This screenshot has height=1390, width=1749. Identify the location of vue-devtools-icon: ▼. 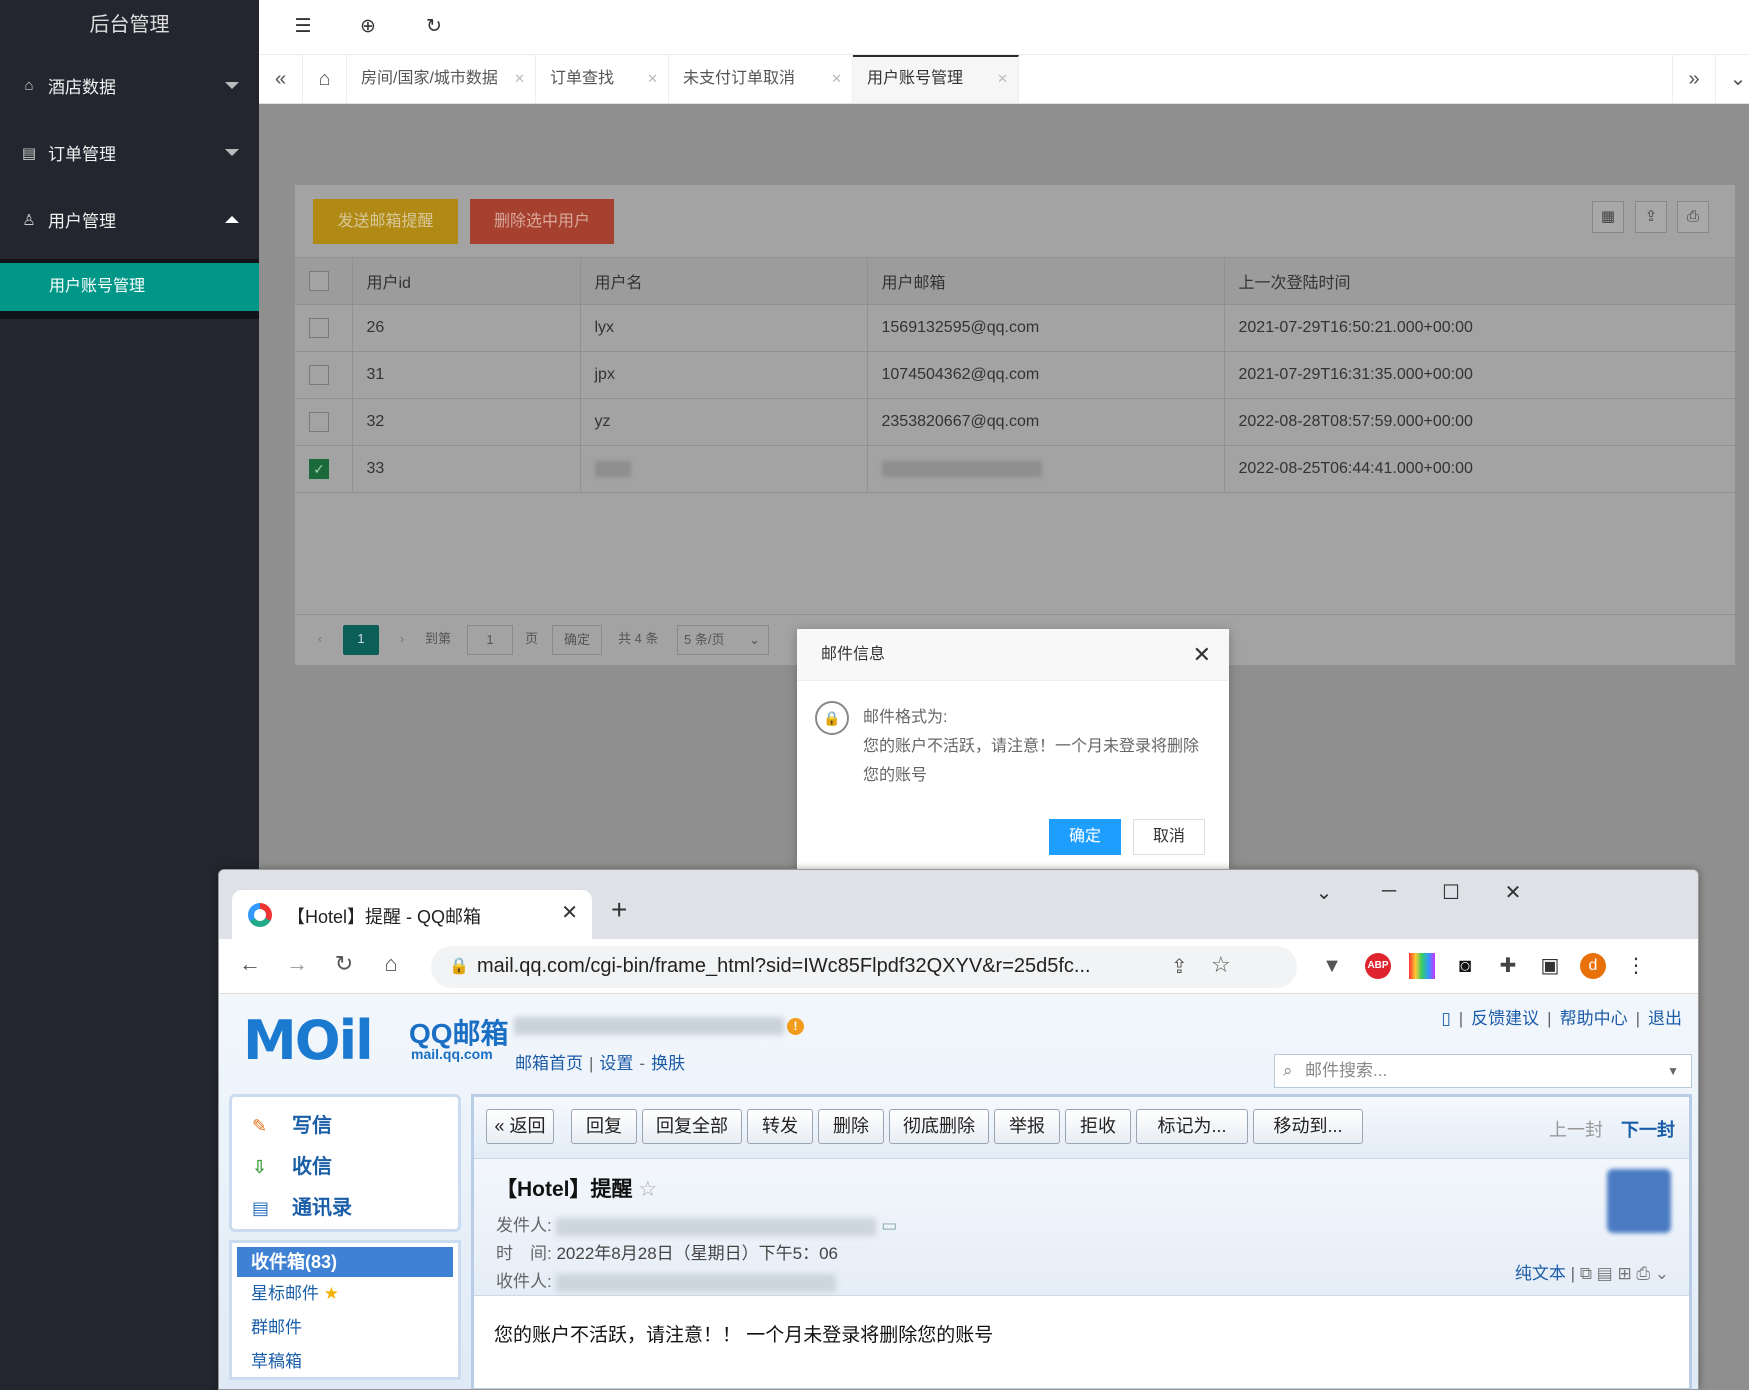
(1332, 966).